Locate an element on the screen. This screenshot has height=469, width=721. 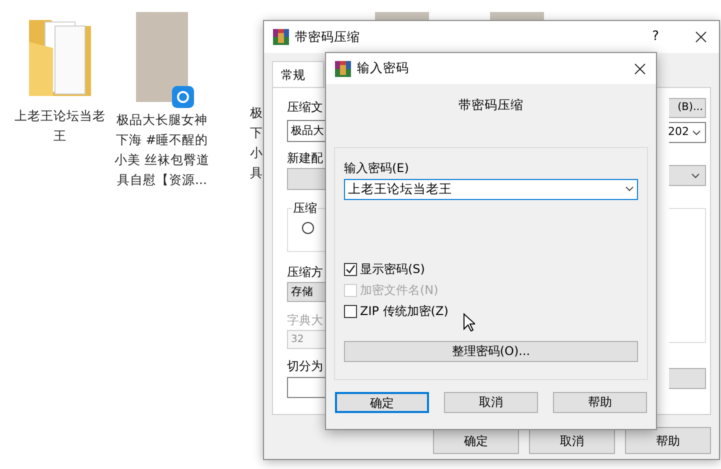
field-label: 新建配 is located at coordinates (305, 158).